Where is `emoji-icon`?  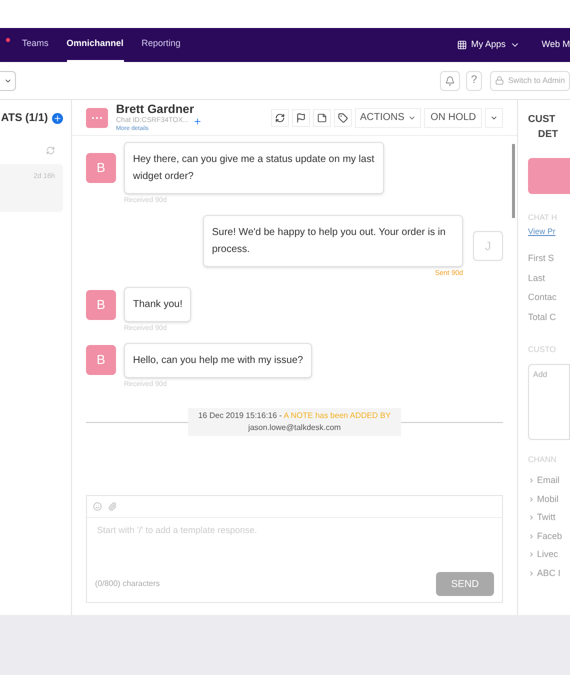
emoji-icon is located at coordinates (97, 506).